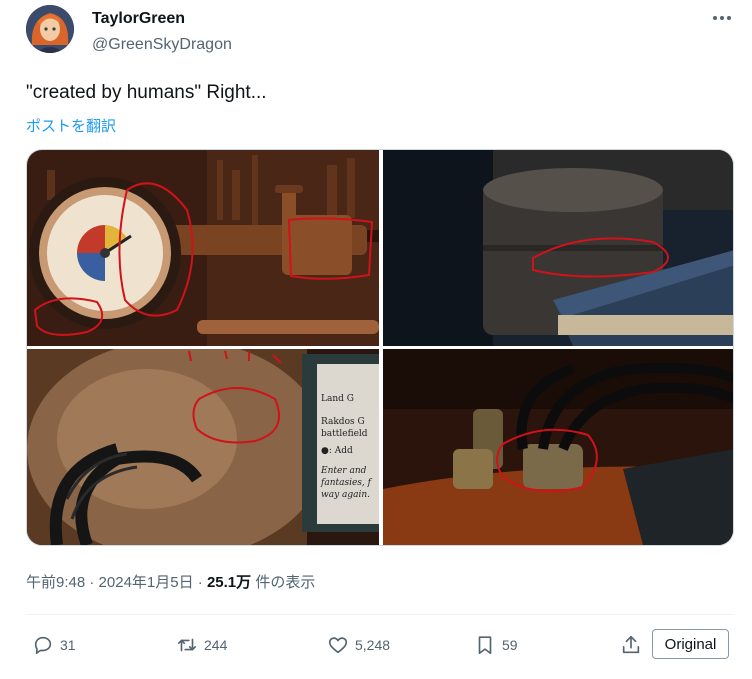  Describe the element at coordinates (283, 582) in the screenshot. I see `views-label: 件の表示` at that location.